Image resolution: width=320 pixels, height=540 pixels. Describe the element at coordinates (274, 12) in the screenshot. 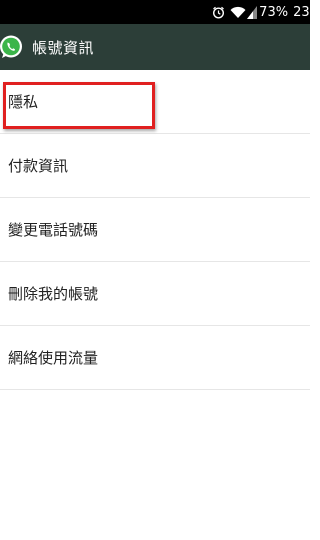

I see `battery-level: 73%` at that location.